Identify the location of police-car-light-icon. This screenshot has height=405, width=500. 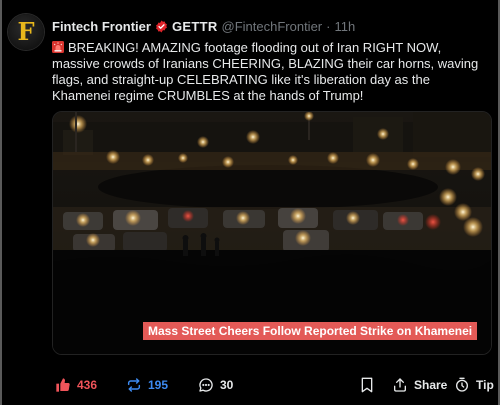
(58, 47).